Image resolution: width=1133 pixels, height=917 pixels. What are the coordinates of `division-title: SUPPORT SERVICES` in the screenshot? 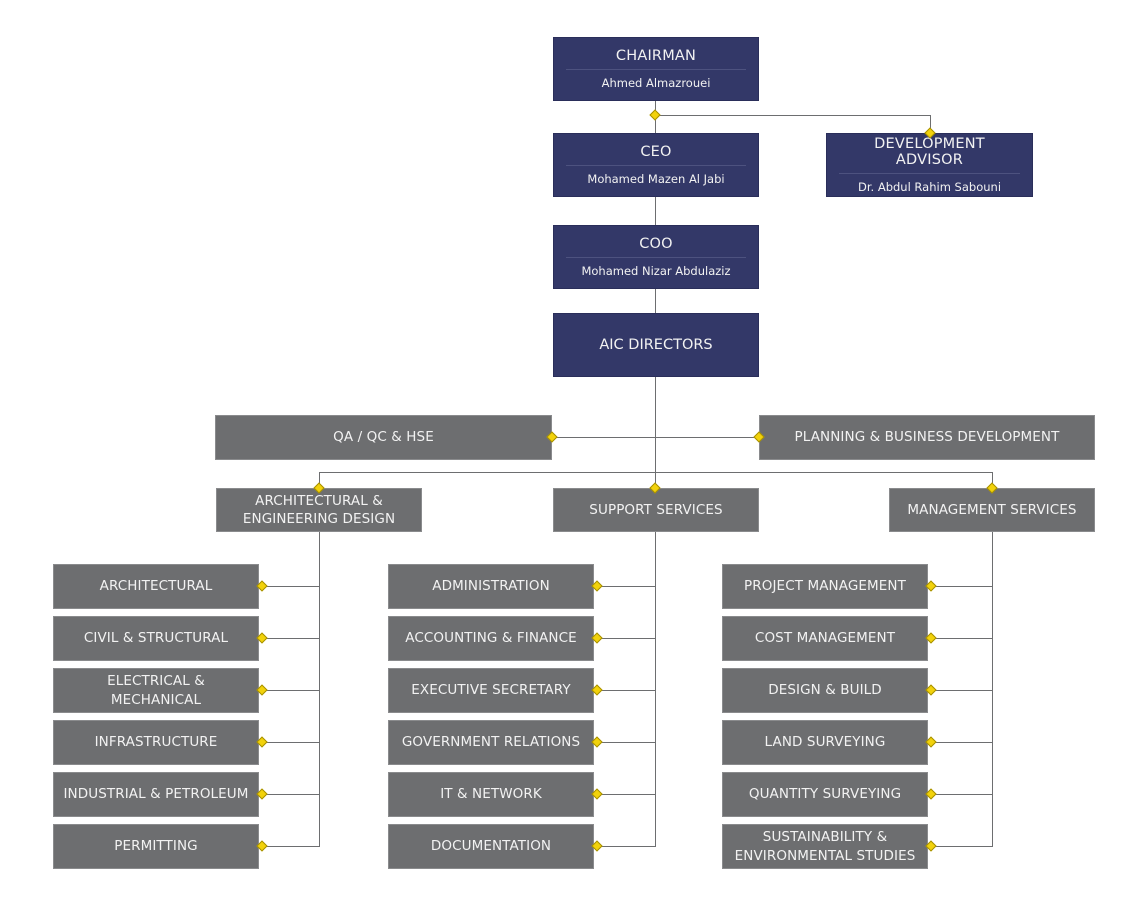 It's located at (656, 509).